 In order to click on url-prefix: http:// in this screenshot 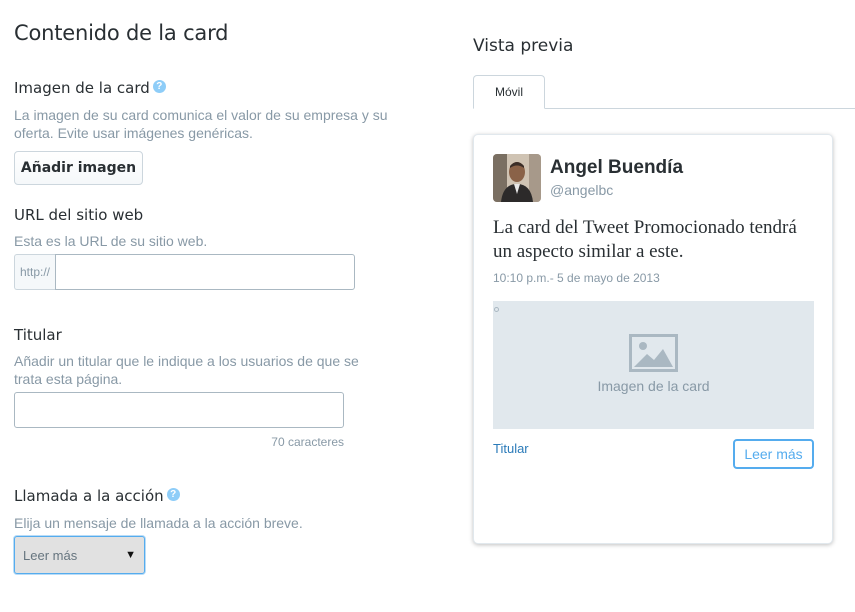, I will do `click(34, 272)`.